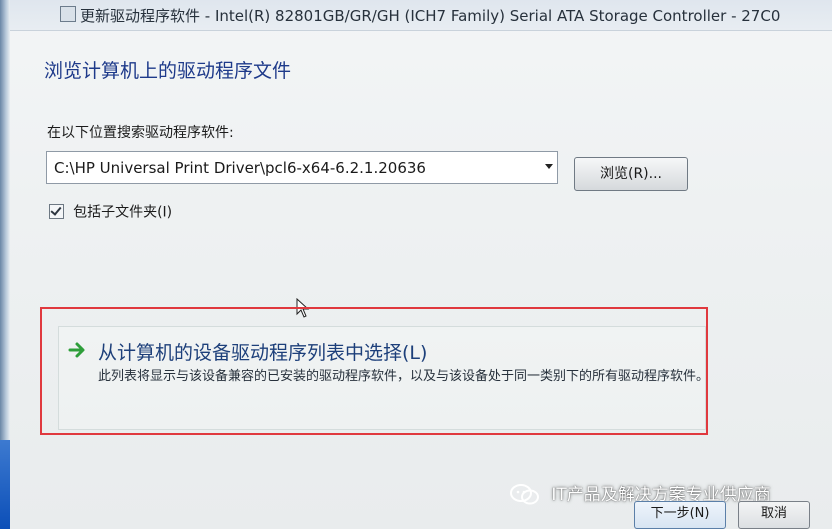 This screenshot has height=529, width=832. What do you see at coordinates (680, 515) in the screenshot?
I see `next-button: 下一步(N)` at bounding box center [680, 515].